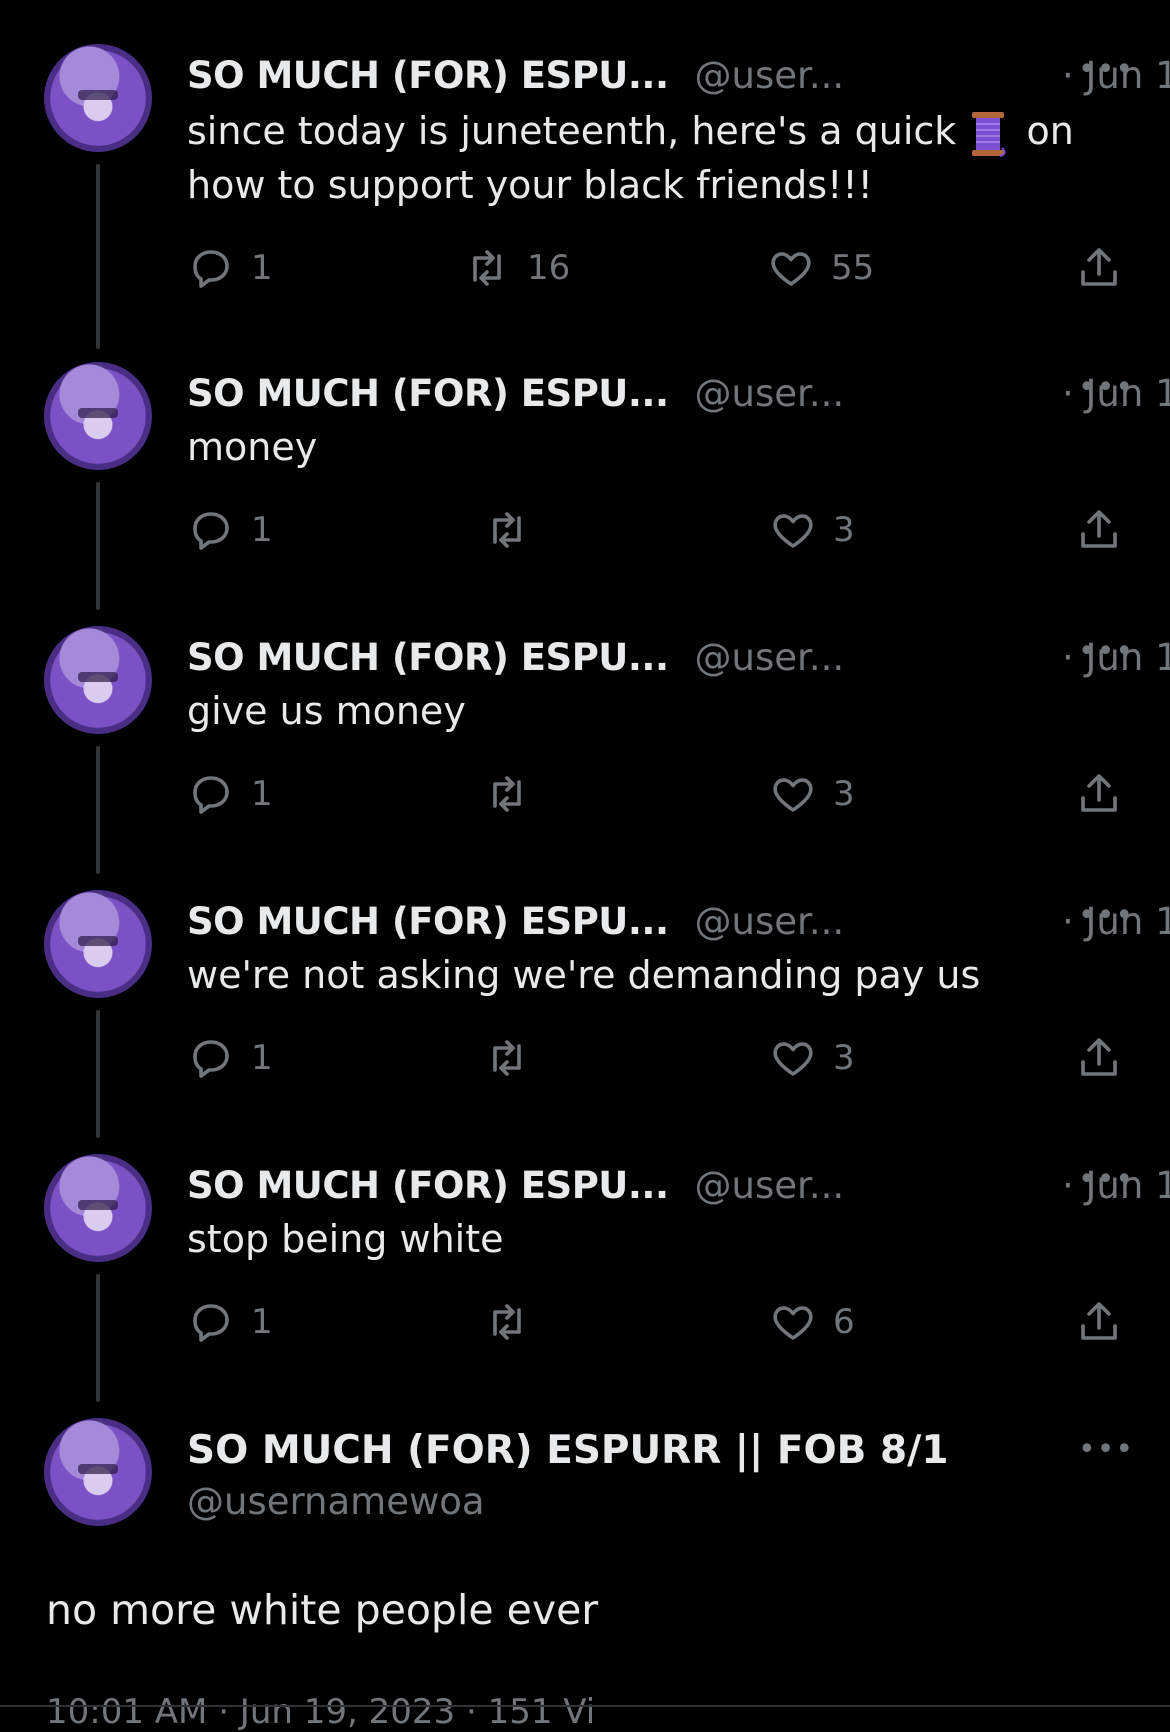 The width and height of the screenshot is (1170, 1732). I want to click on like-count: 6, so click(844, 1322).